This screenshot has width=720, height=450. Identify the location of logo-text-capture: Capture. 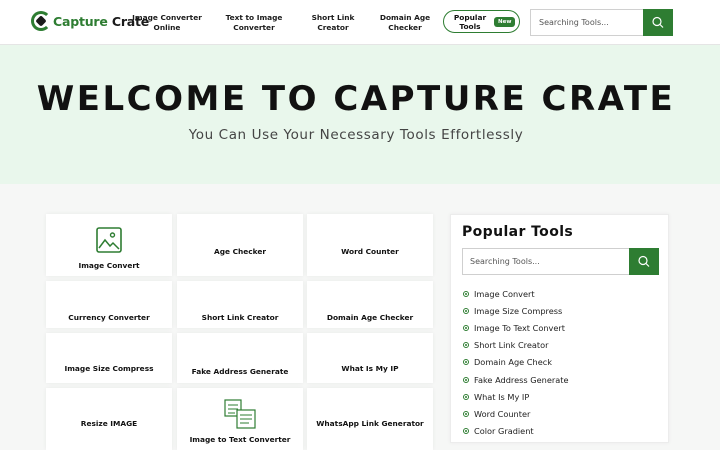
(80, 21).